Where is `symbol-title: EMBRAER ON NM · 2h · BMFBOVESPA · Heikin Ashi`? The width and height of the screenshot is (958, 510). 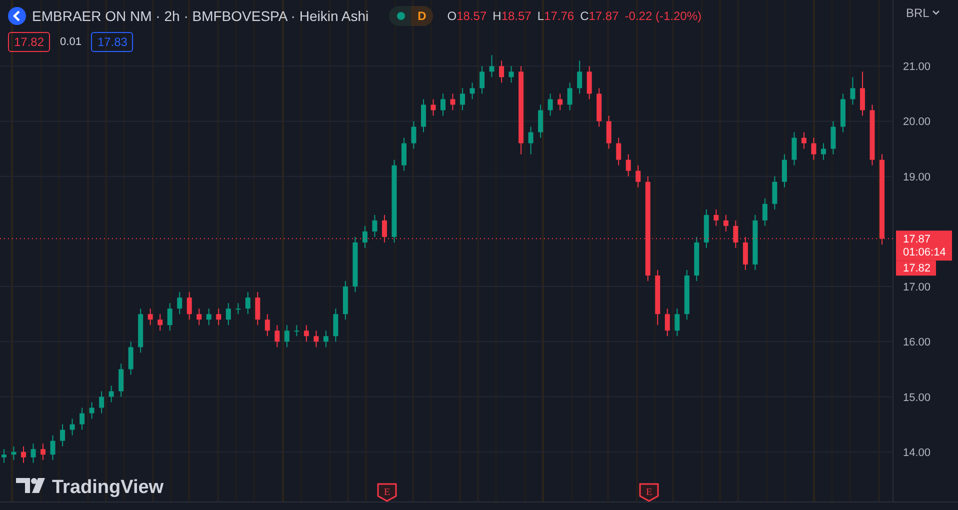
symbol-title: EMBRAER ON NM · 2h · BMFBOVESPA · Heikin Ashi is located at coordinates (200, 16).